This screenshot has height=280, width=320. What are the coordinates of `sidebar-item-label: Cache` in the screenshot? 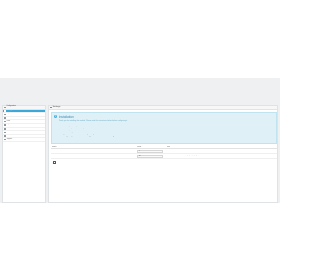 It's located at (9, 132).